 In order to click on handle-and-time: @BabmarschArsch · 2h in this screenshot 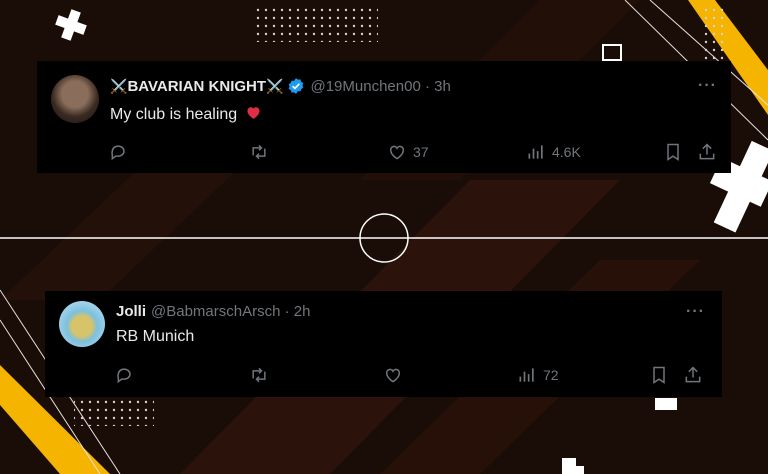, I will do `click(230, 311)`.